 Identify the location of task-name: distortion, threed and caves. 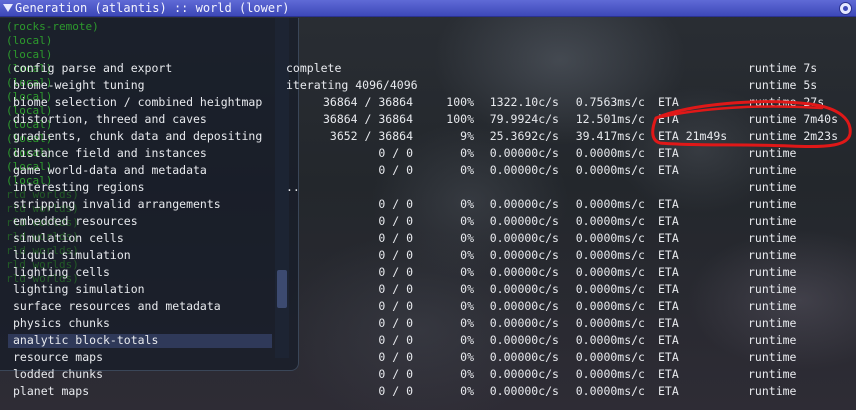
(110, 119).